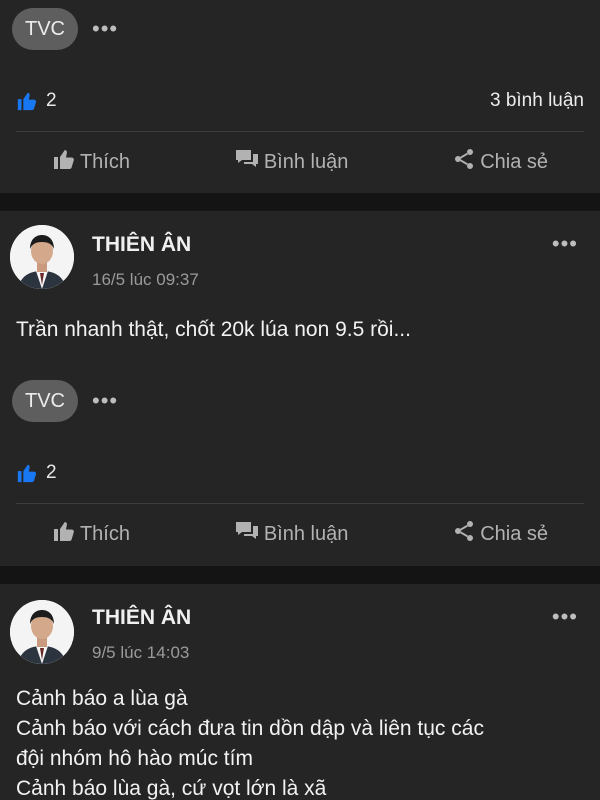  I want to click on comment-count-link: 3 bình luận, so click(537, 101).